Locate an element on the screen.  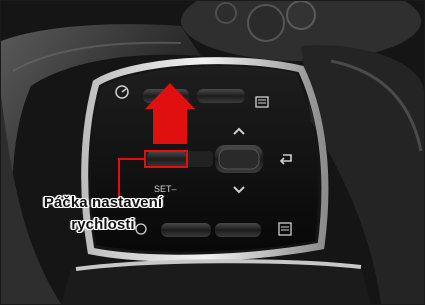
callout-label-line2: rychlosti is located at coordinates (103, 224).